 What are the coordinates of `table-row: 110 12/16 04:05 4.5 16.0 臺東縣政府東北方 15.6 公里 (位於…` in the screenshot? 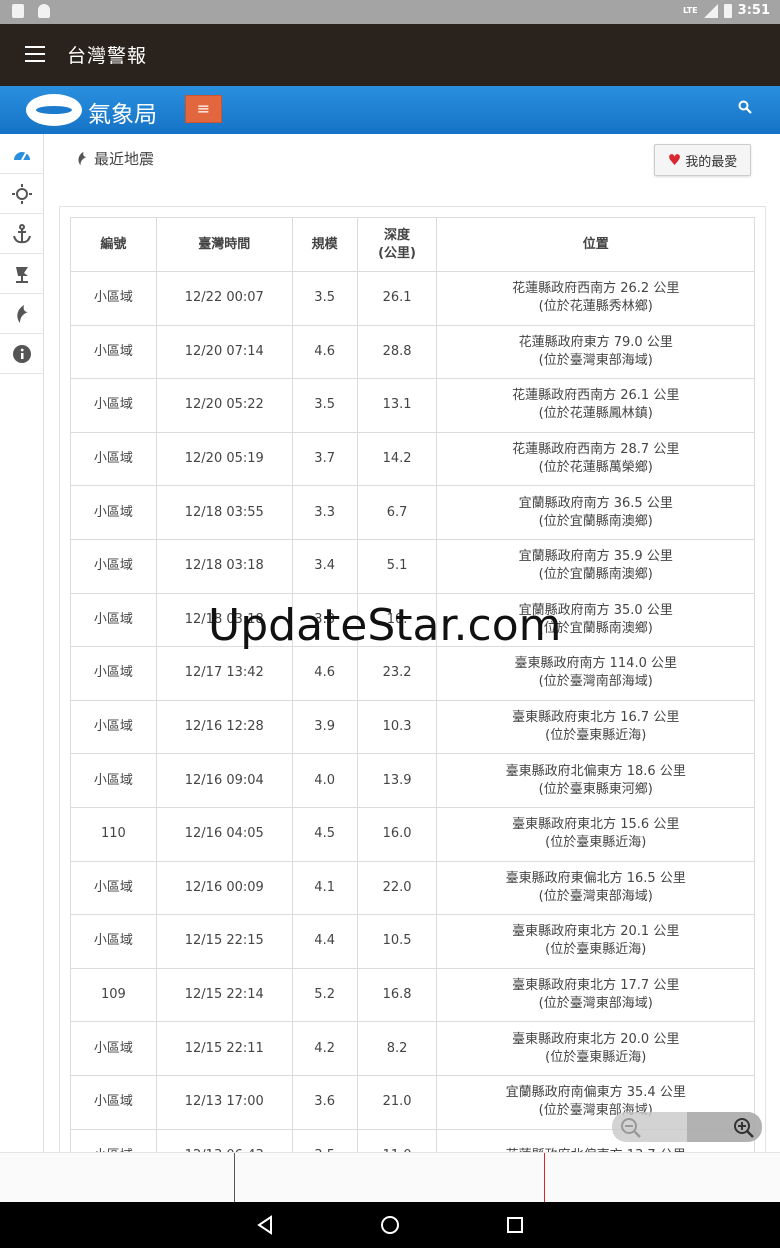 It's located at (412, 834).